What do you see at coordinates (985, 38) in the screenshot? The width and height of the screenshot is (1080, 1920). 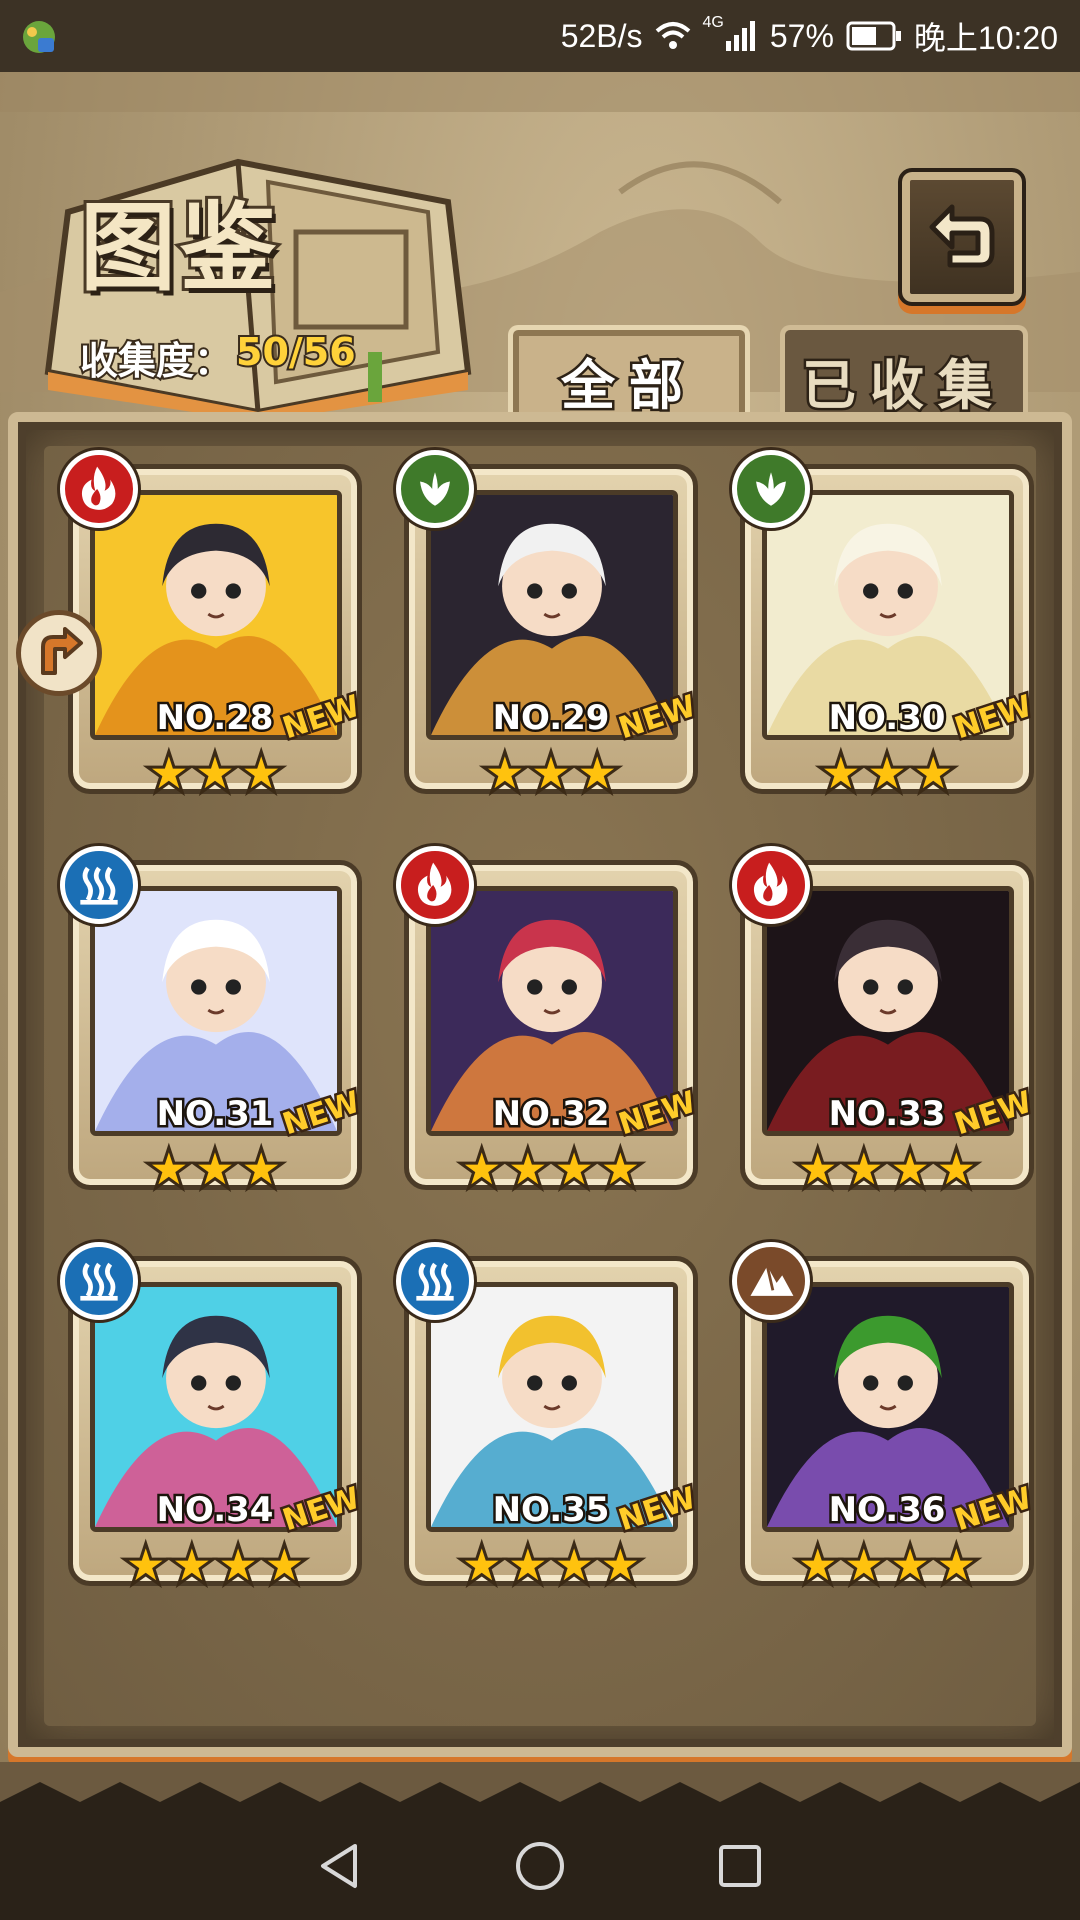 I see `clock: 晚上10:20` at bounding box center [985, 38].